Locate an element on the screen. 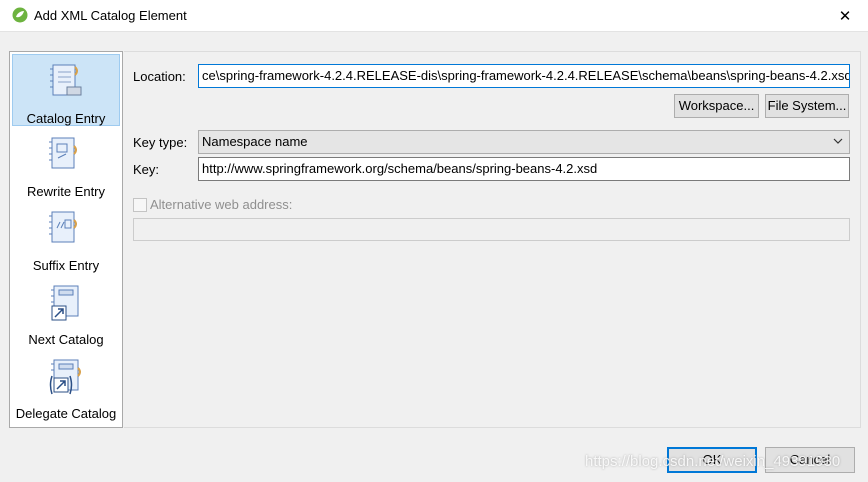 This screenshot has height=482, width=868. alt-web-address-label: Alternative web address: is located at coordinates (221, 204).